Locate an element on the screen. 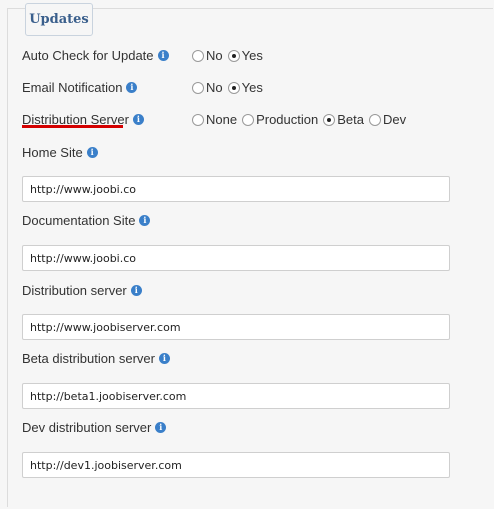 The width and height of the screenshot is (494, 509). auto-check-yes-radio: Yes is located at coordinates (245, 55).